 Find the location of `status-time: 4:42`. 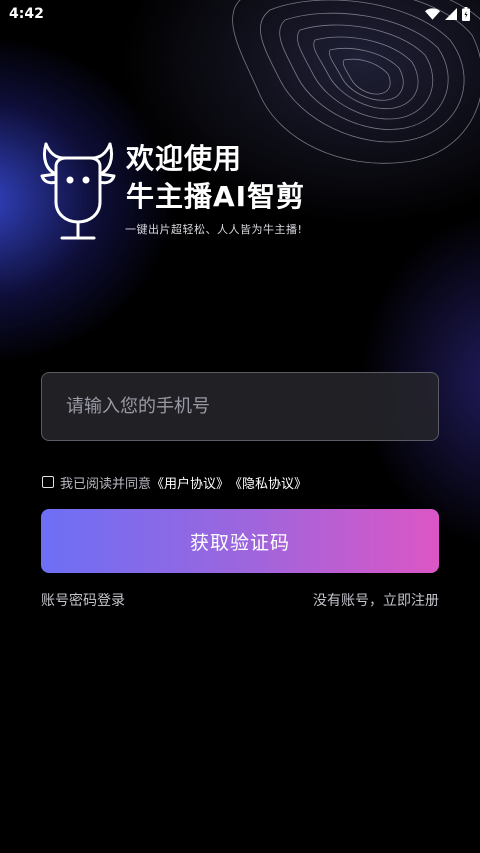

status-time: 4:42 is located at coordinates (26, 14).